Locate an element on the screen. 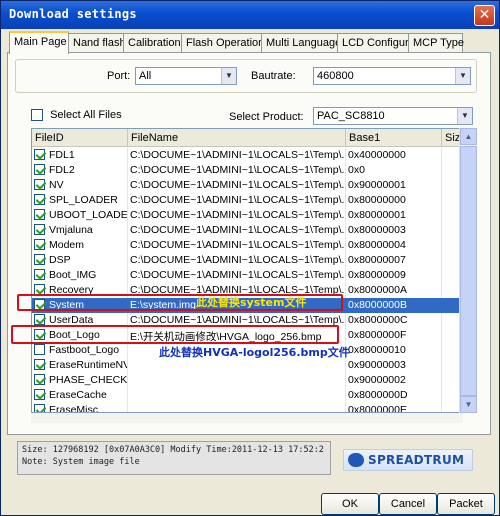 This screenshot has height=516, width=500. packet-button: Packet is located at coordinates (466, 504).